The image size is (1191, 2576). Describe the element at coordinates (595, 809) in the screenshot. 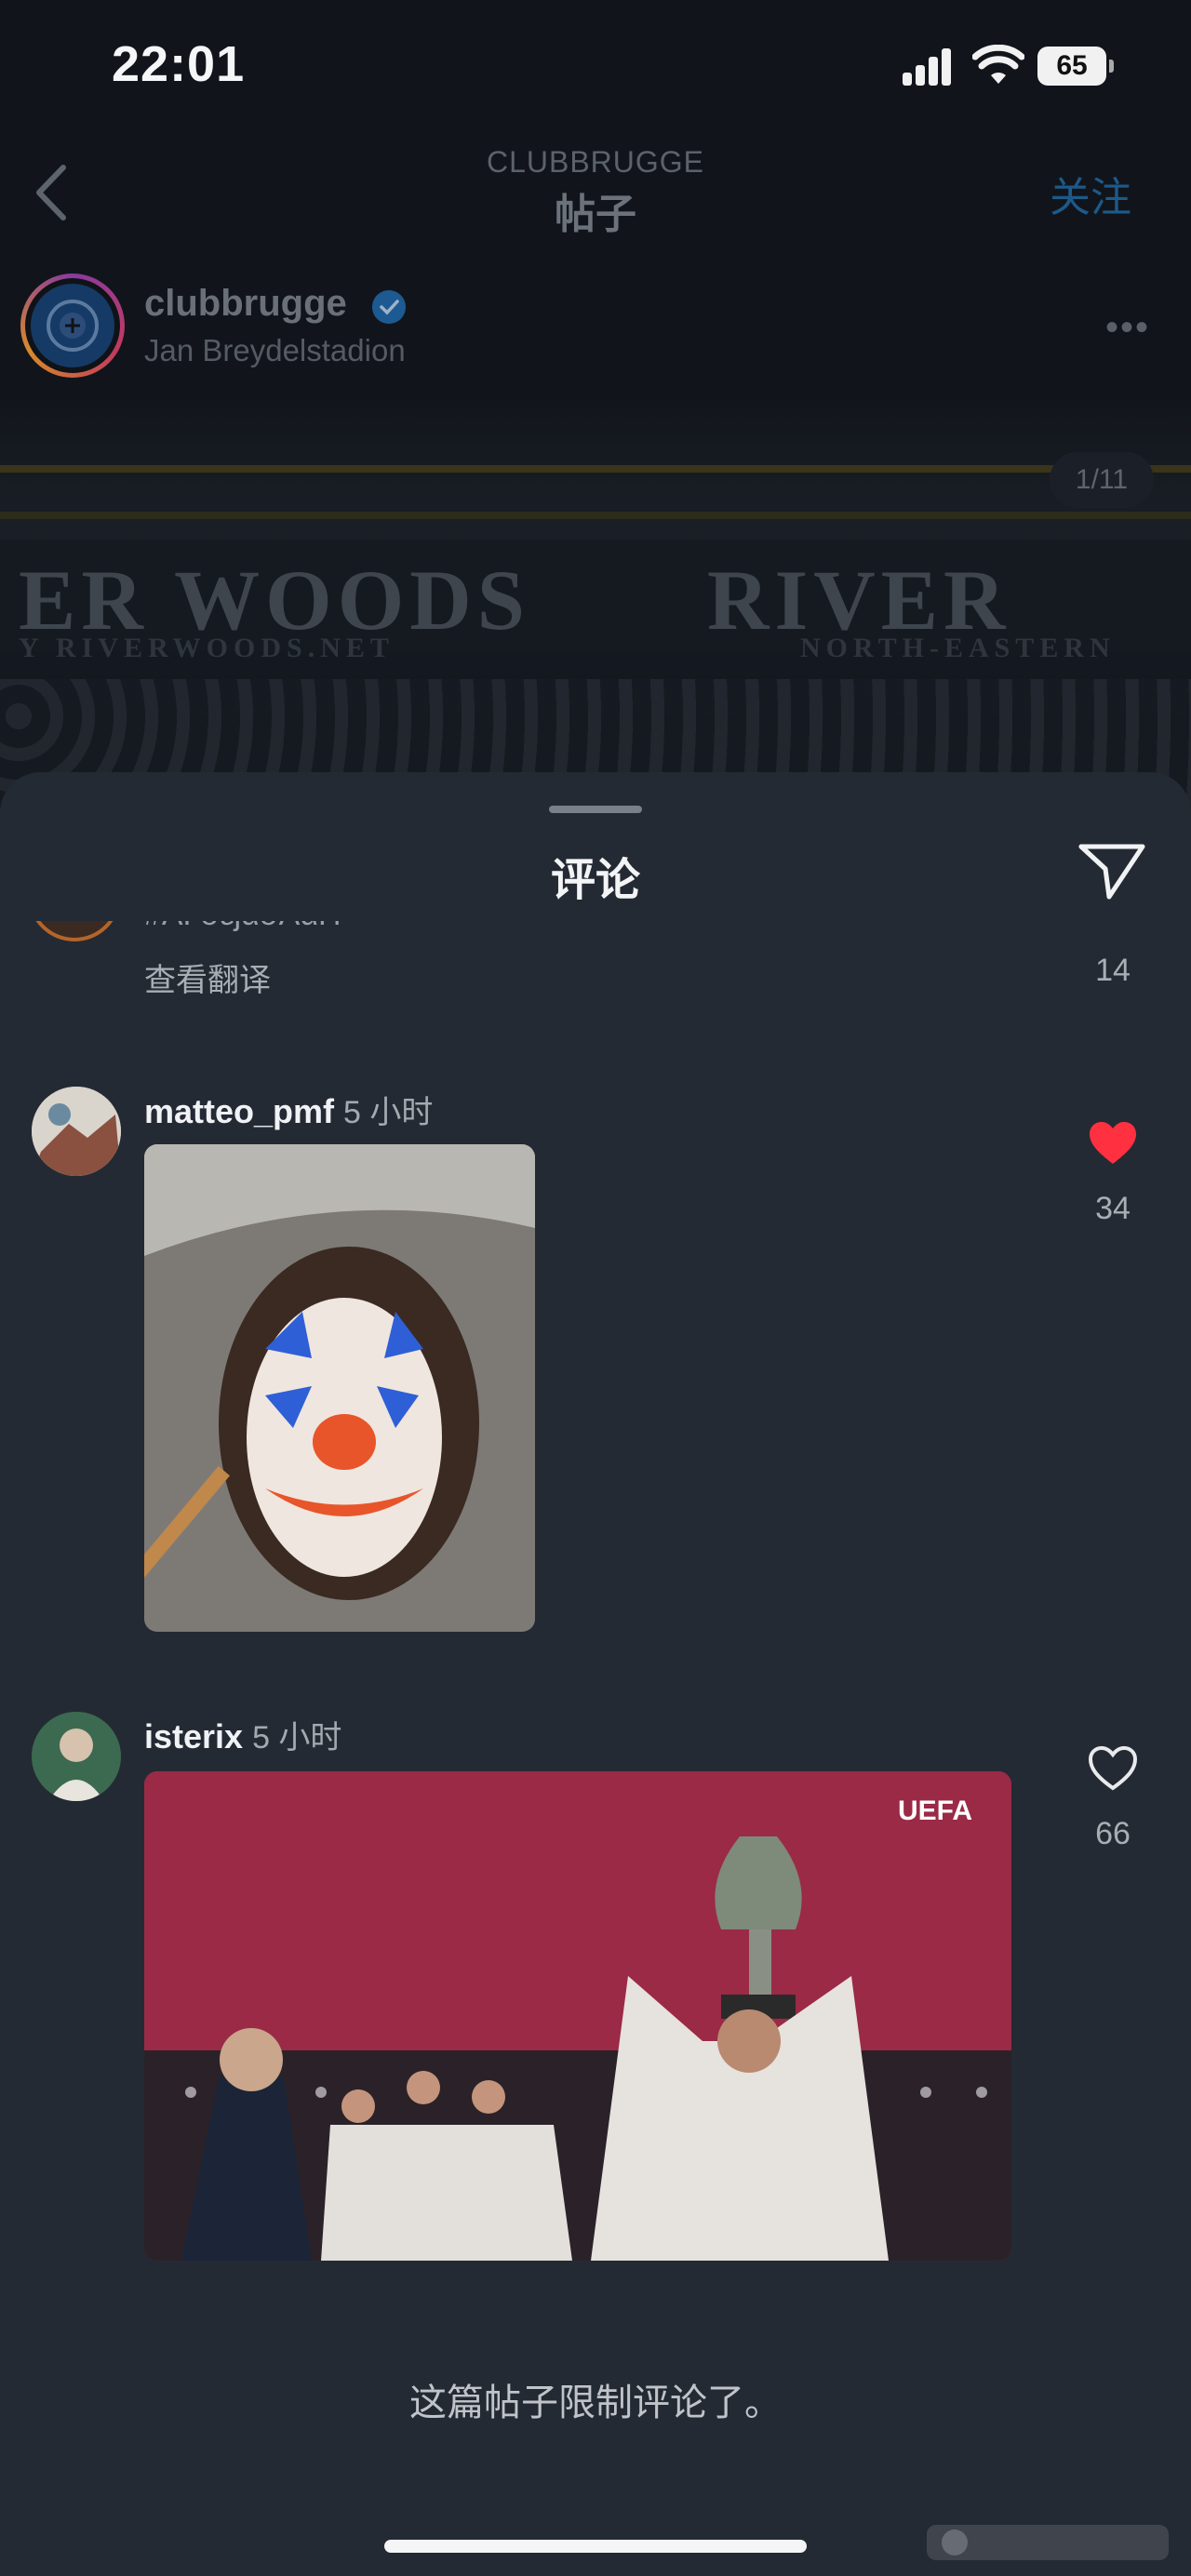

I see `sheet-grabber` at that location.